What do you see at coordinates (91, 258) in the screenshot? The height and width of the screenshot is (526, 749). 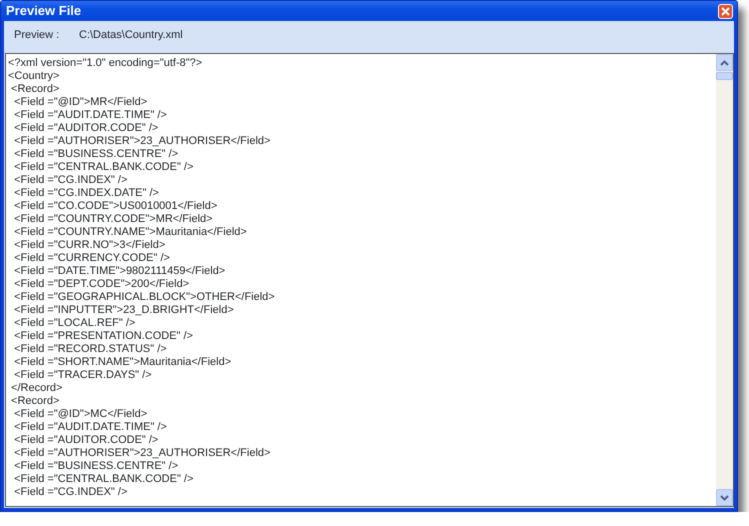 I see `code-line: <Field ="CURRENCY.CODE" />` at bounding box center [91, 258].